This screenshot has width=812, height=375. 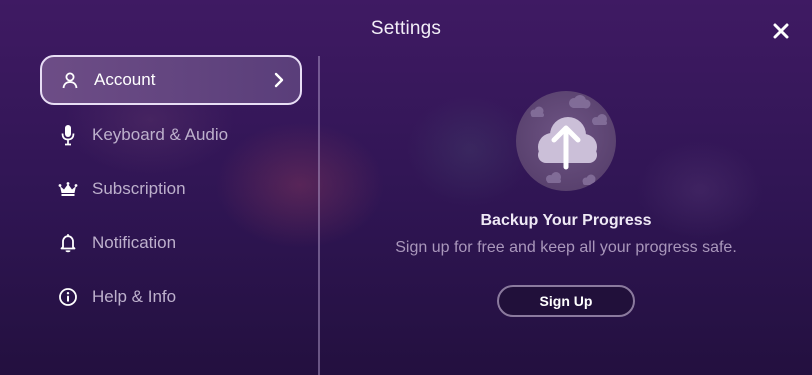 I want to click on sidebar-item-keyboard-audio: Keyboard & Audio, so click(x=171, y=135).